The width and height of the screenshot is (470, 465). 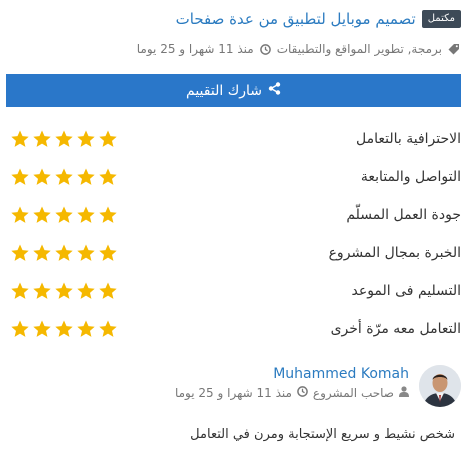 What do you see at coordinates (359, 49) in the screenshot?
I see `project-category: برمجة, تطوير المواقع والتطبيقات` at bounding box center [359, 49].